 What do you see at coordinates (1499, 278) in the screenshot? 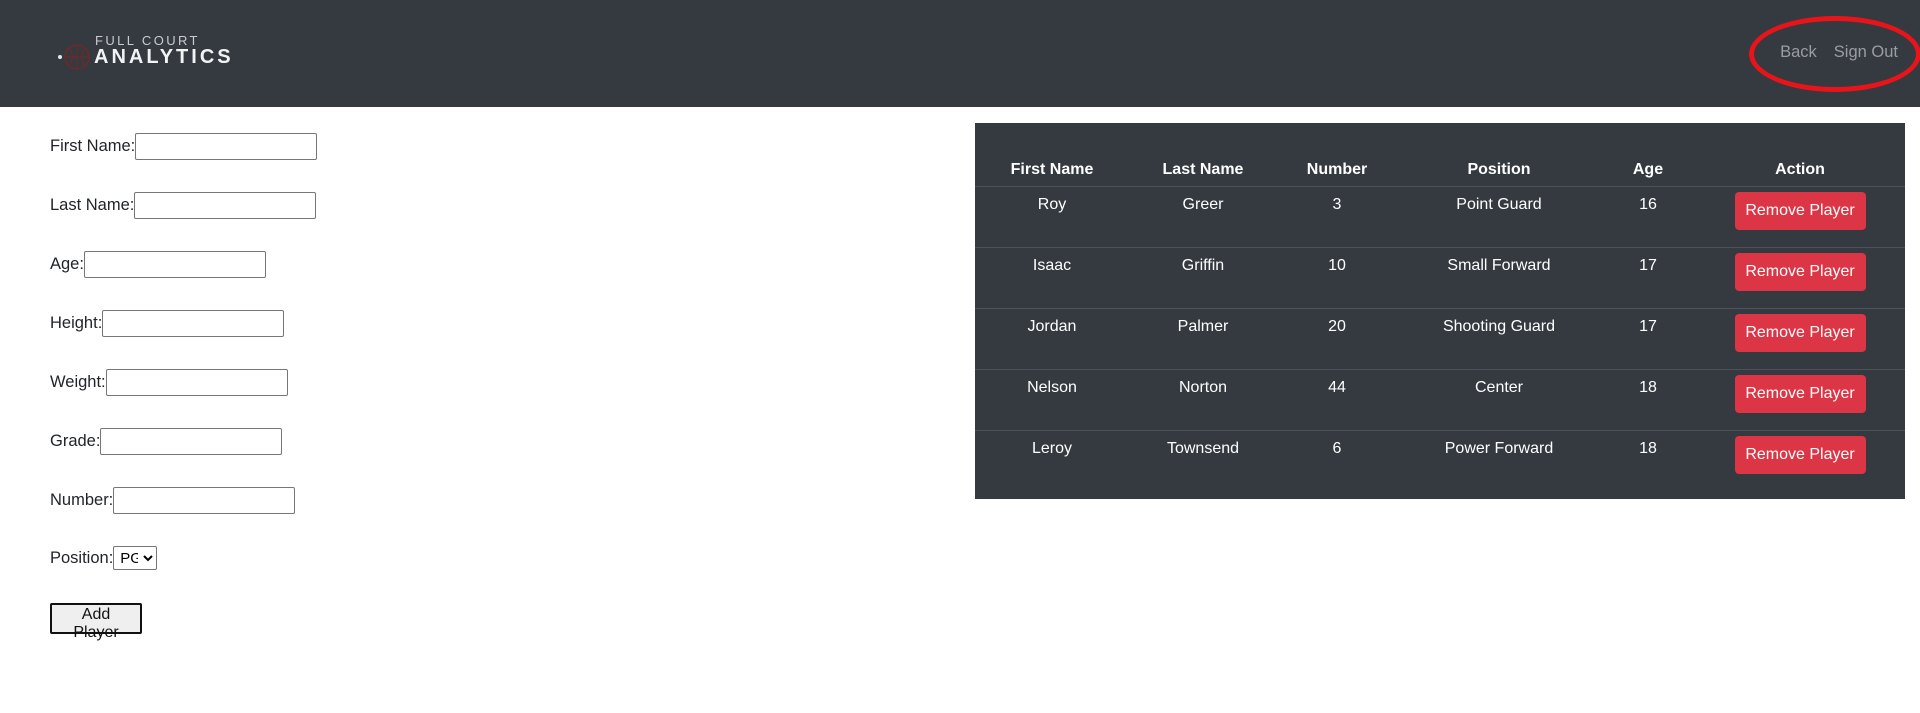
I see `cell-position: Small Forward` at bounding box center [1499, 278].